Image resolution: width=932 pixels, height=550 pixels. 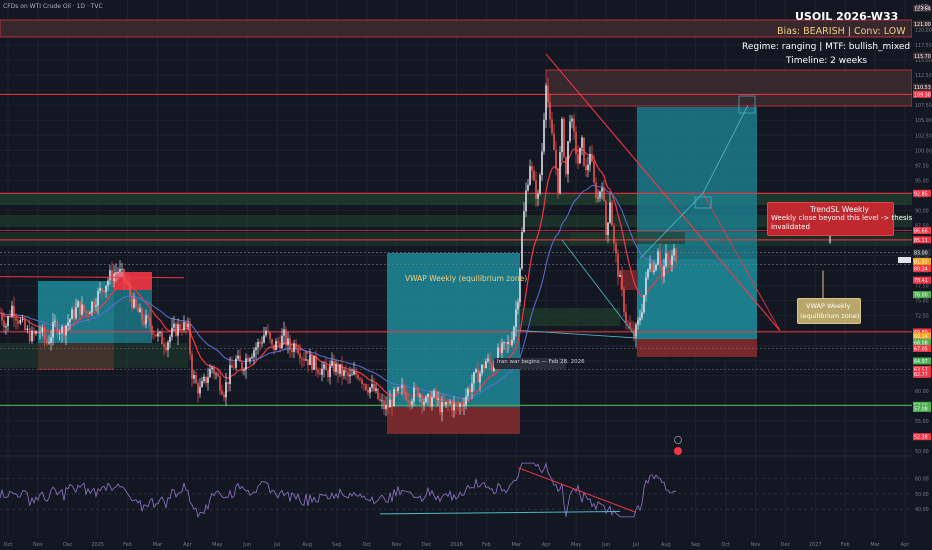 I want to click on price-tick: 117.50, so click(x=923, y=46).